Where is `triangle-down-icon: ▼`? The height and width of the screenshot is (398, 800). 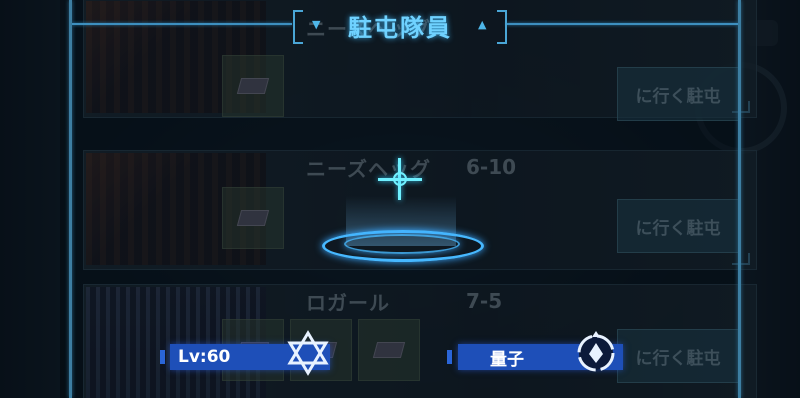
triangle-down-icon: ▼ is located at coordinates (316, 24).